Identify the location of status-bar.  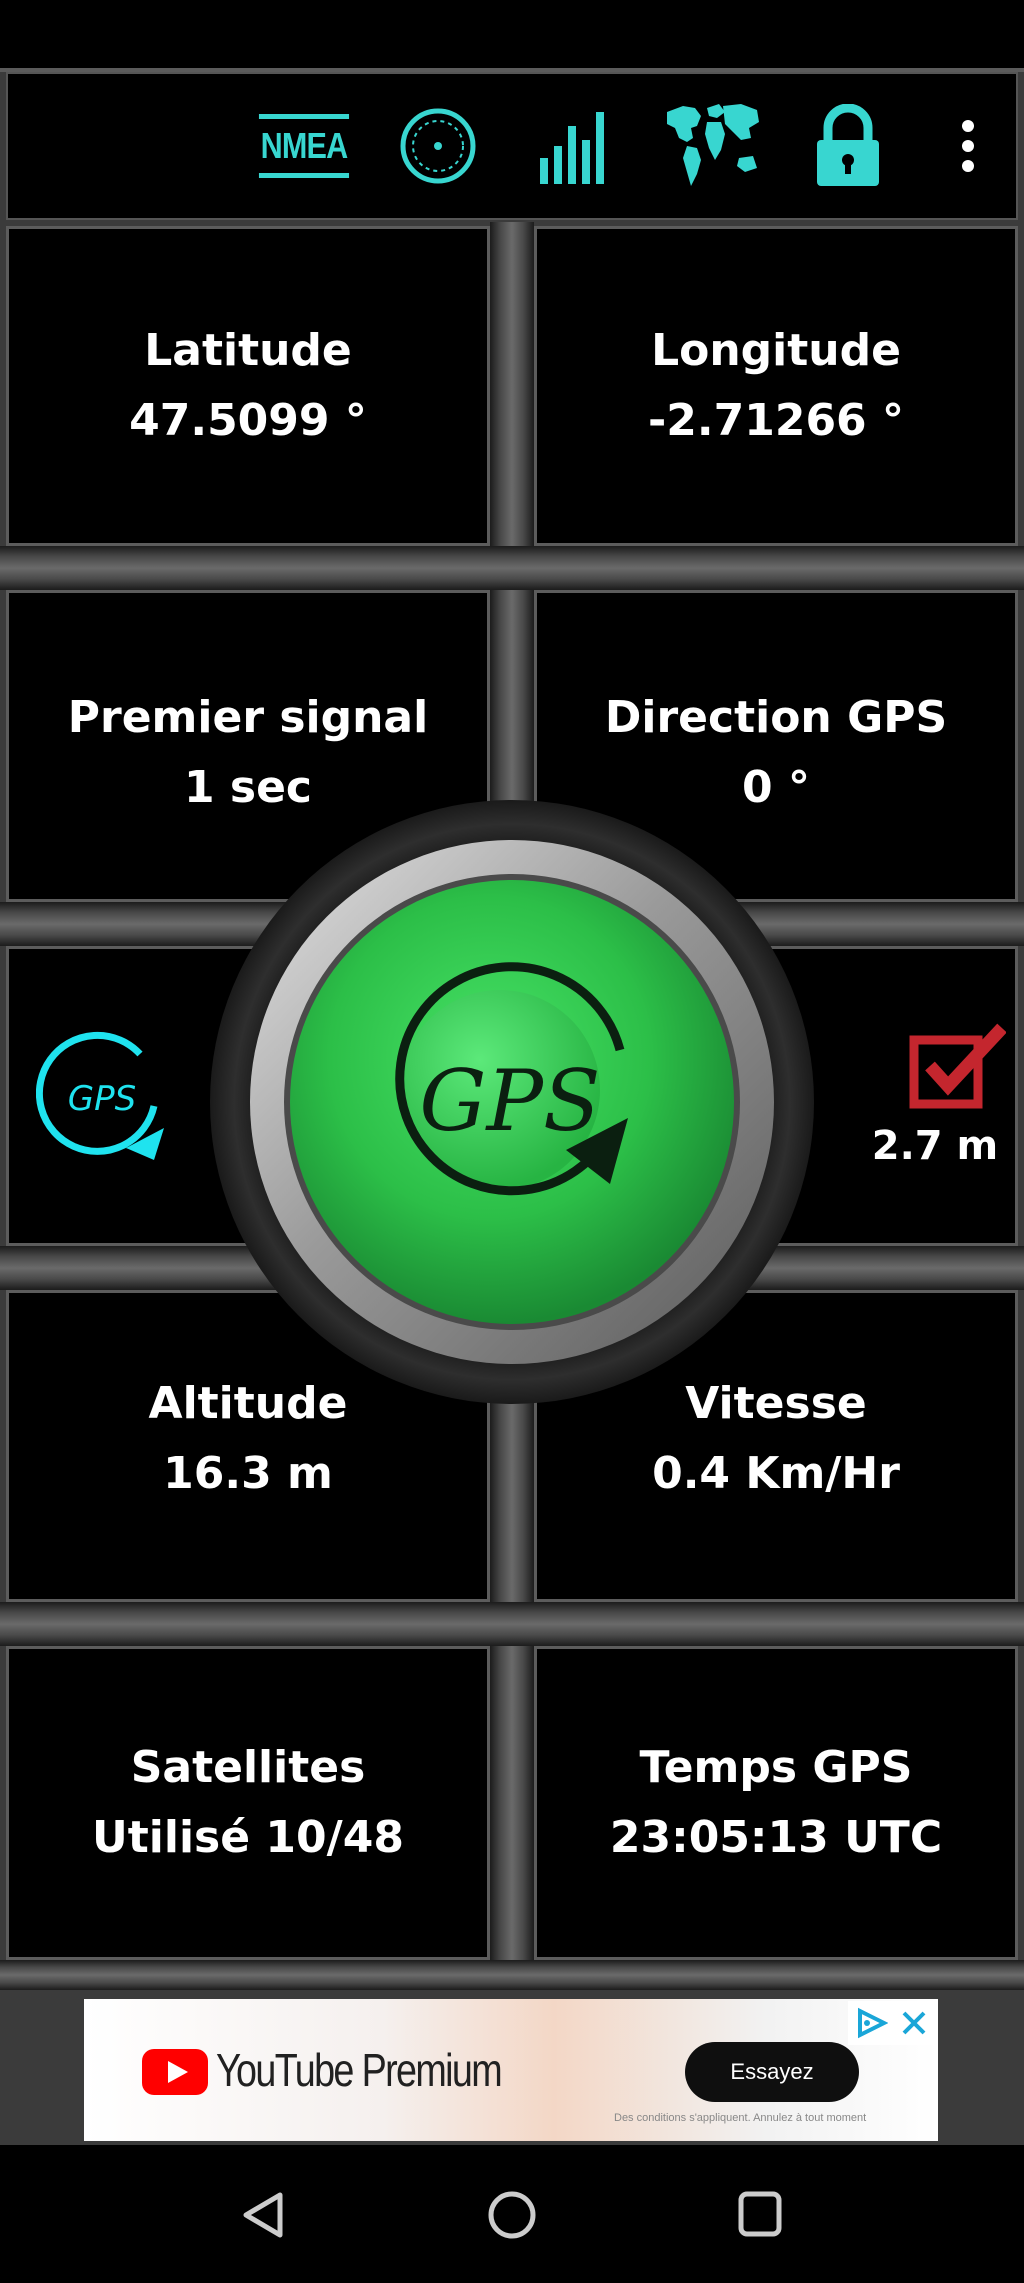
(512, 34).